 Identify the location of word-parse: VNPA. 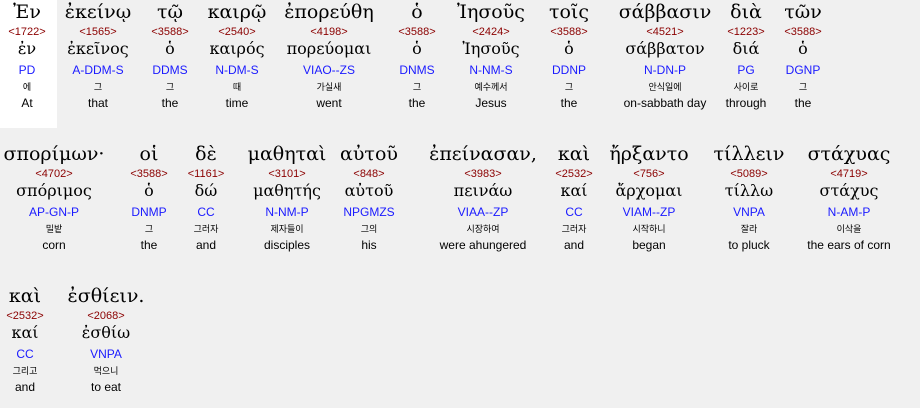
(106, 354).